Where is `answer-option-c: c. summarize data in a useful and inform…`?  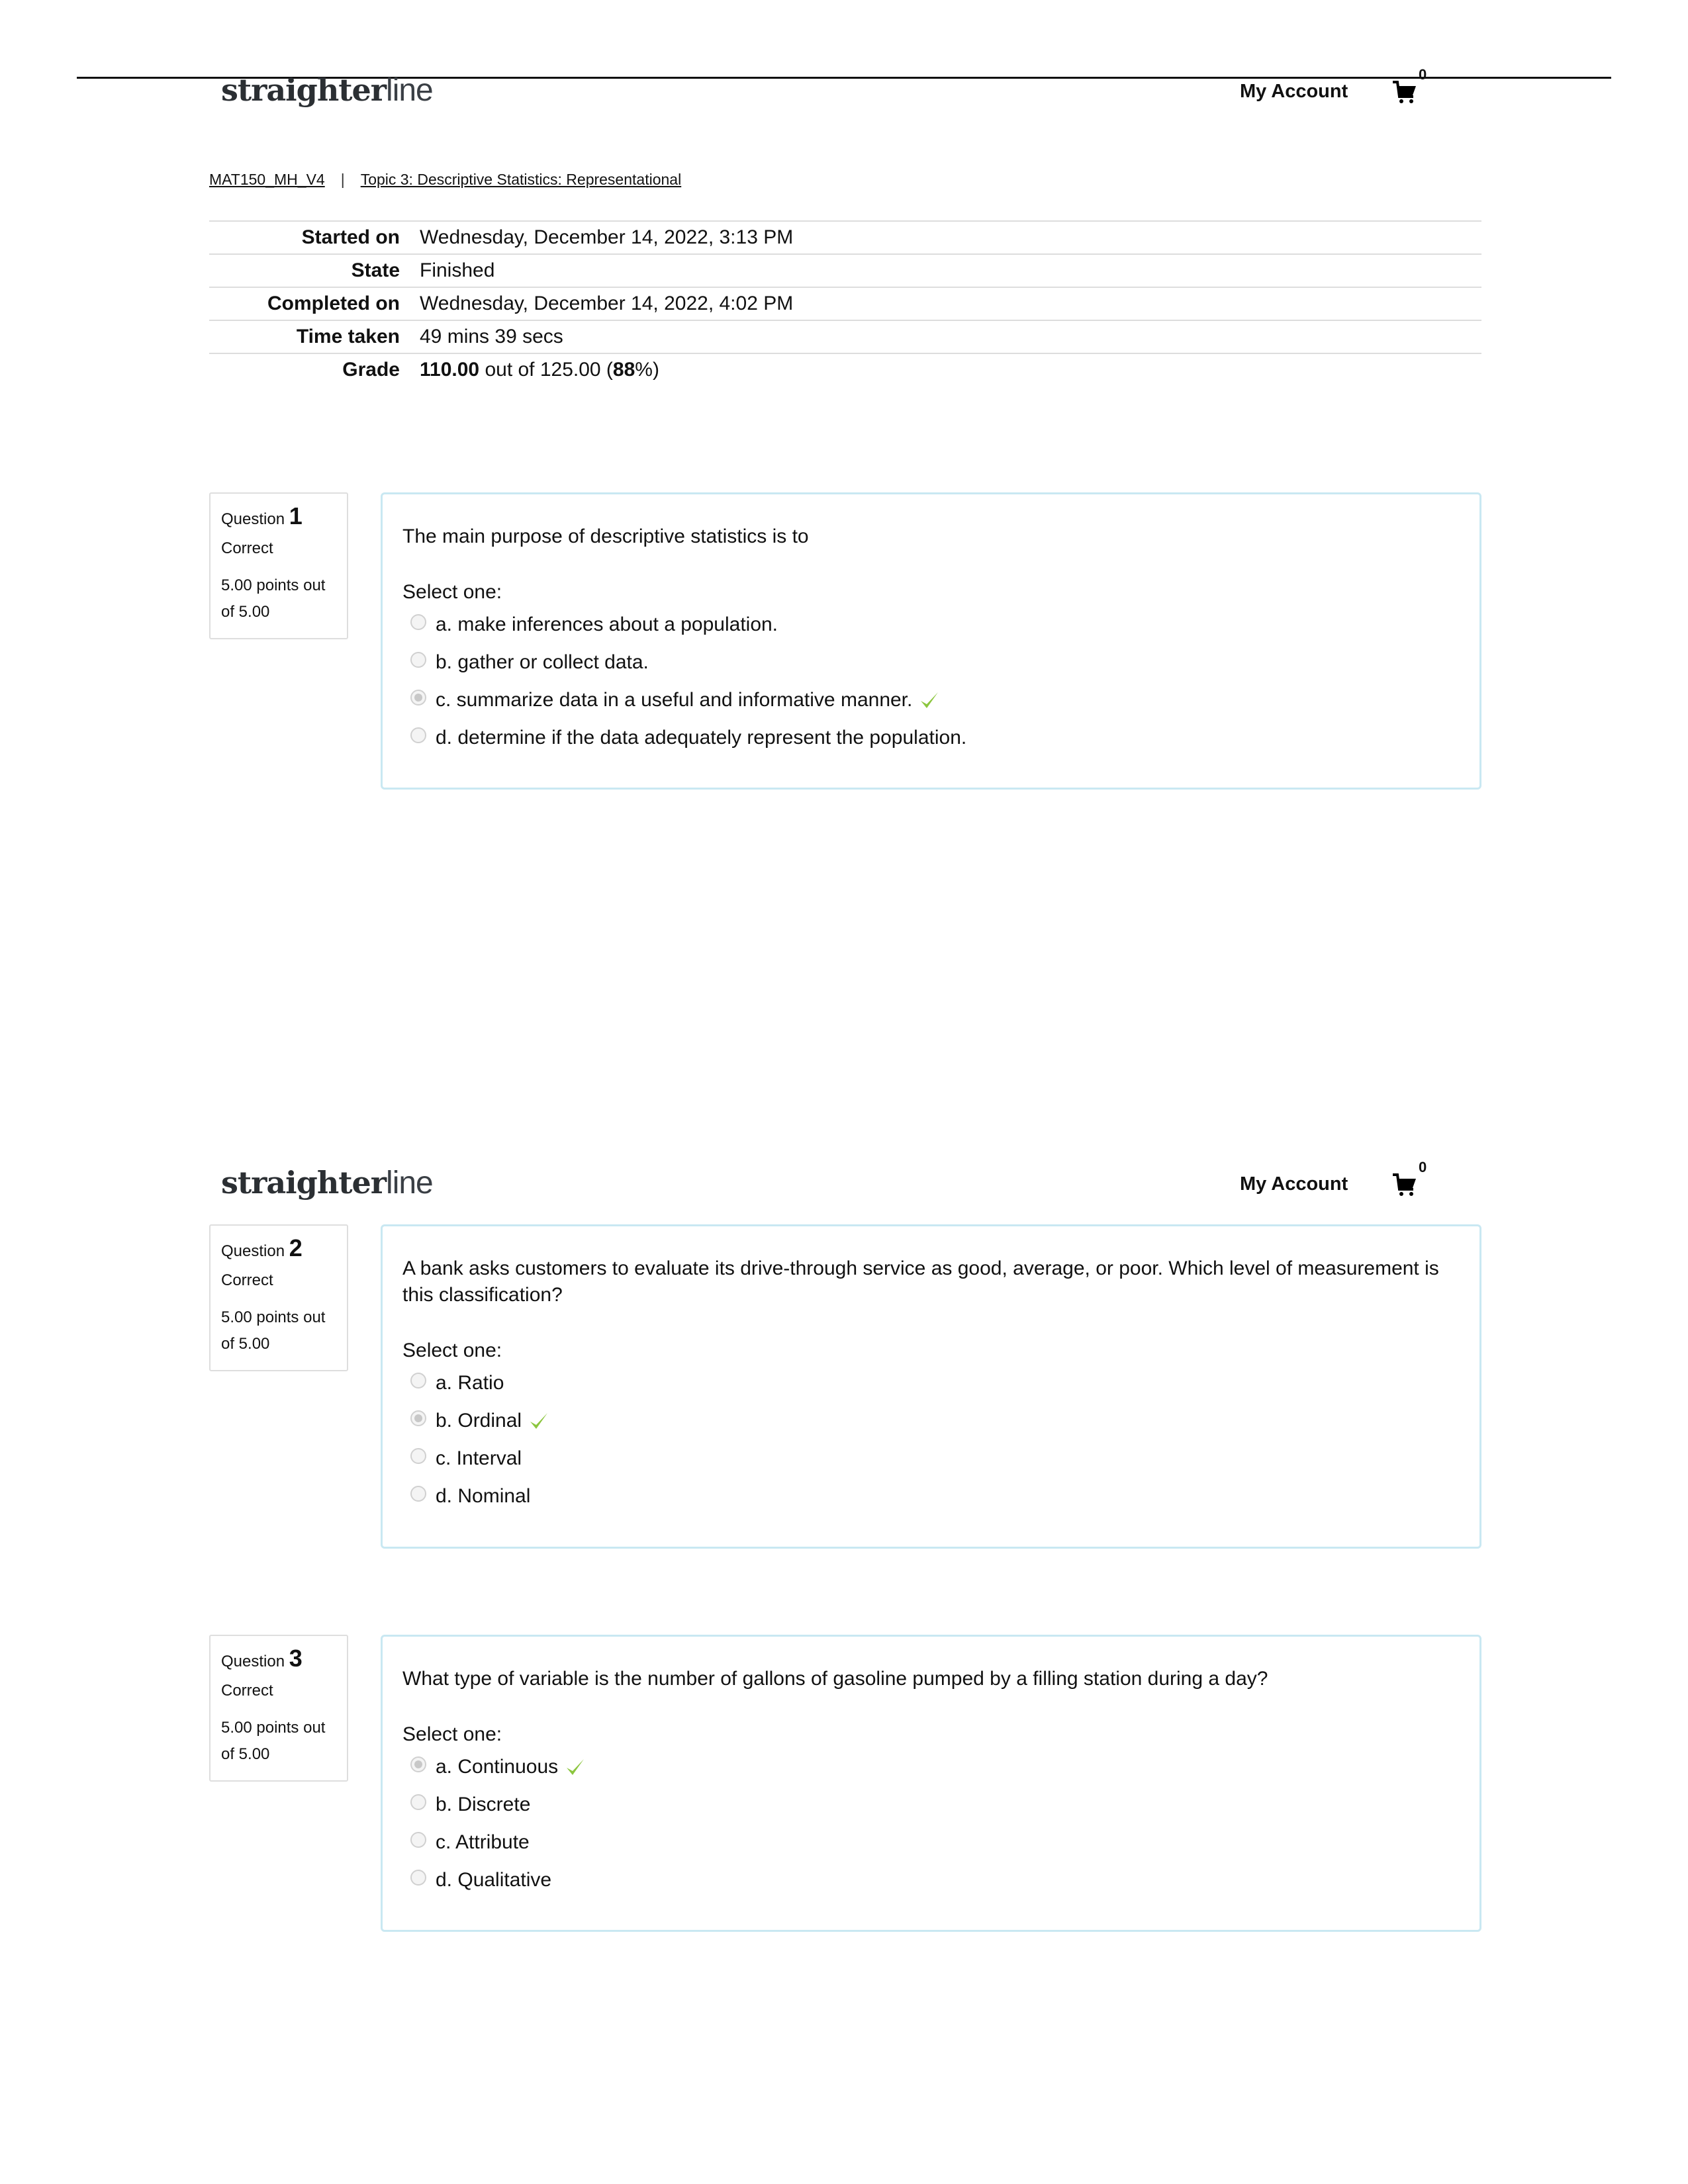
answer-option-c: c. summarize data in a useful and inform… is located at coordinates (935, 700).